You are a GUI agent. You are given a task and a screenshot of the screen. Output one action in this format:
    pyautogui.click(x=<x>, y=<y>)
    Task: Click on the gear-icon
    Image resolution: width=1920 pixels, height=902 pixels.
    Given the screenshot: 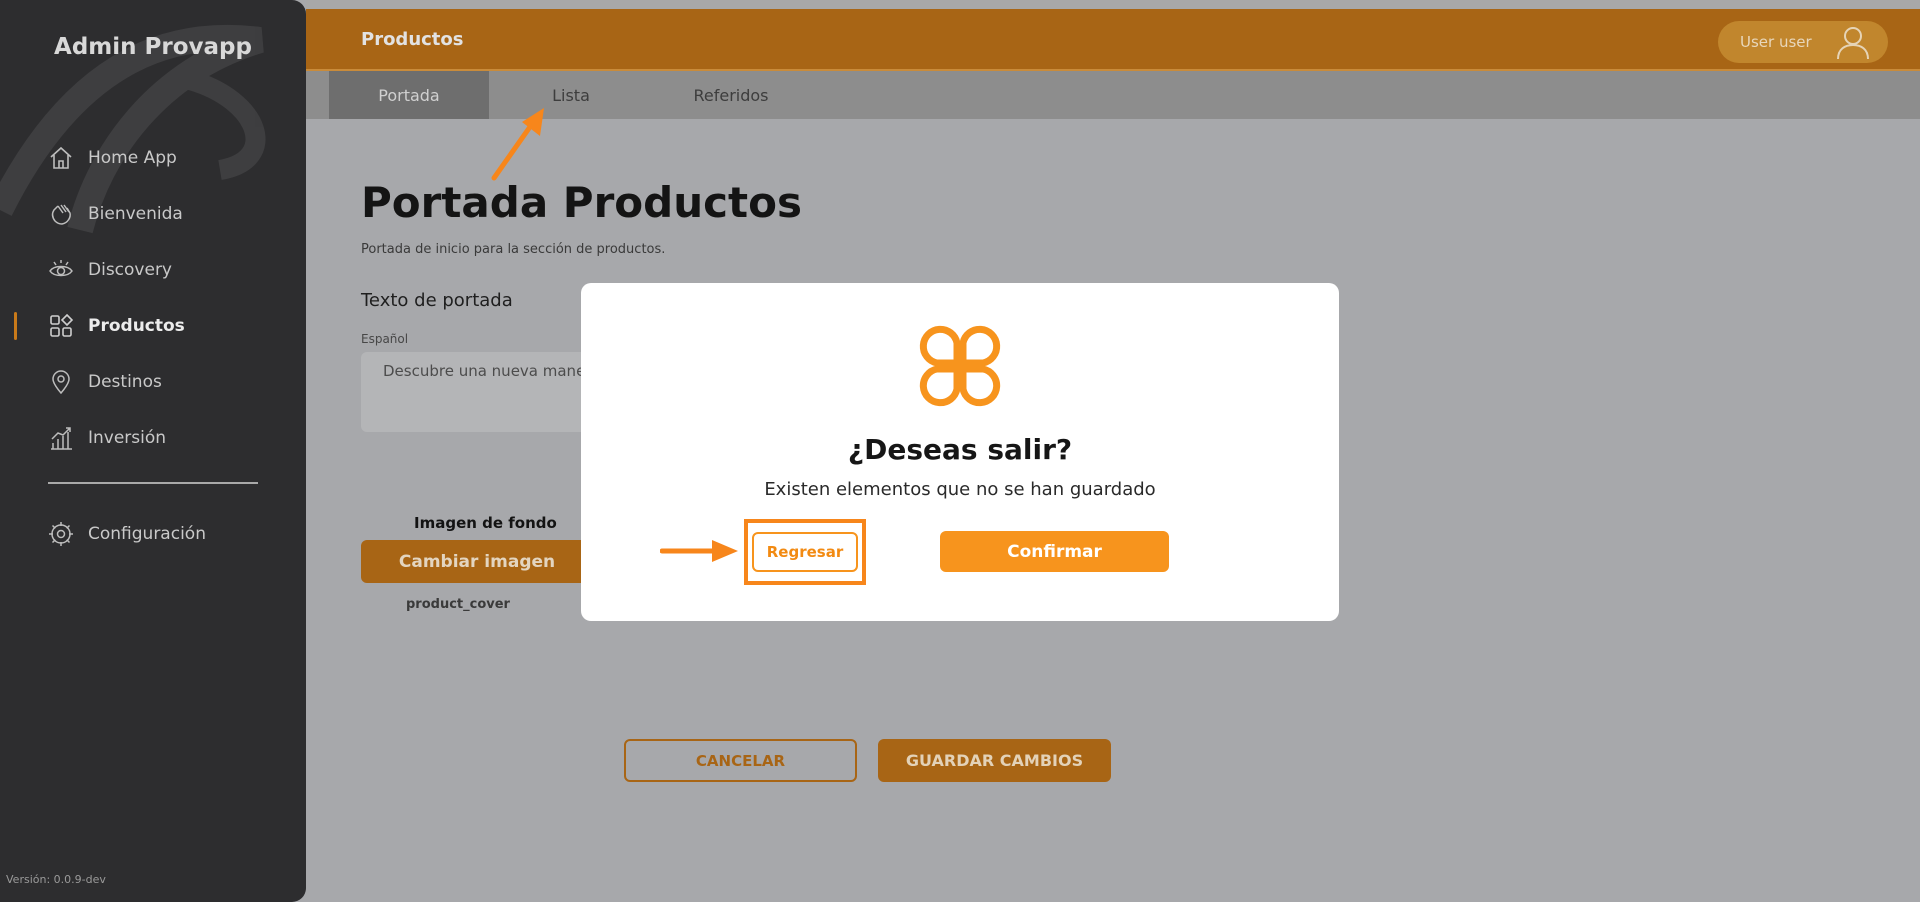 What is the action you would take?
    pyautogui.click(x=61, y=534)
    